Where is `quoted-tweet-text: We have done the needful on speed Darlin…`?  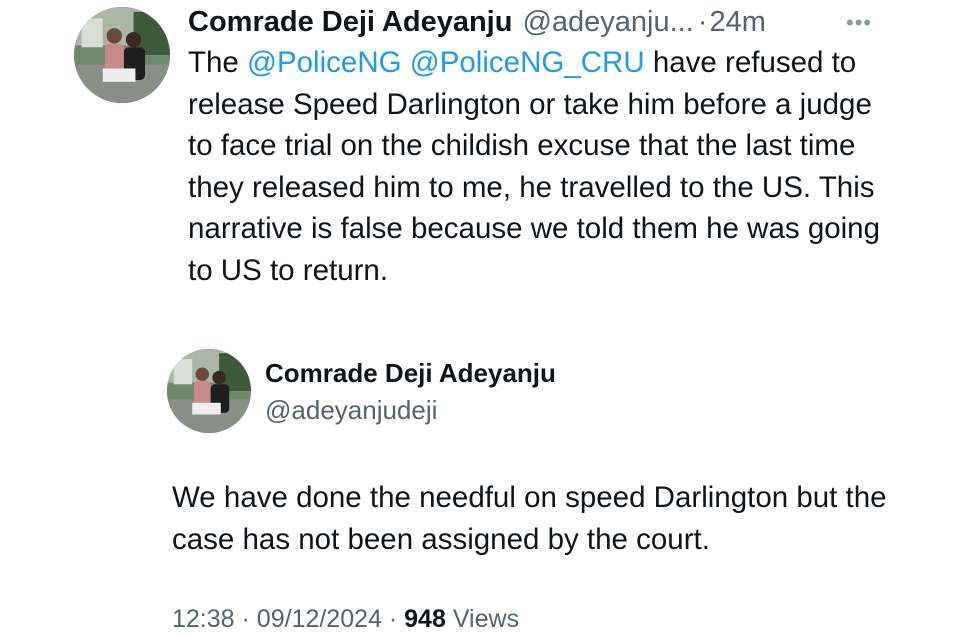
quoted-tweet-text: We have done the needful on speed Darlin… is located at coordinates (529, 518).